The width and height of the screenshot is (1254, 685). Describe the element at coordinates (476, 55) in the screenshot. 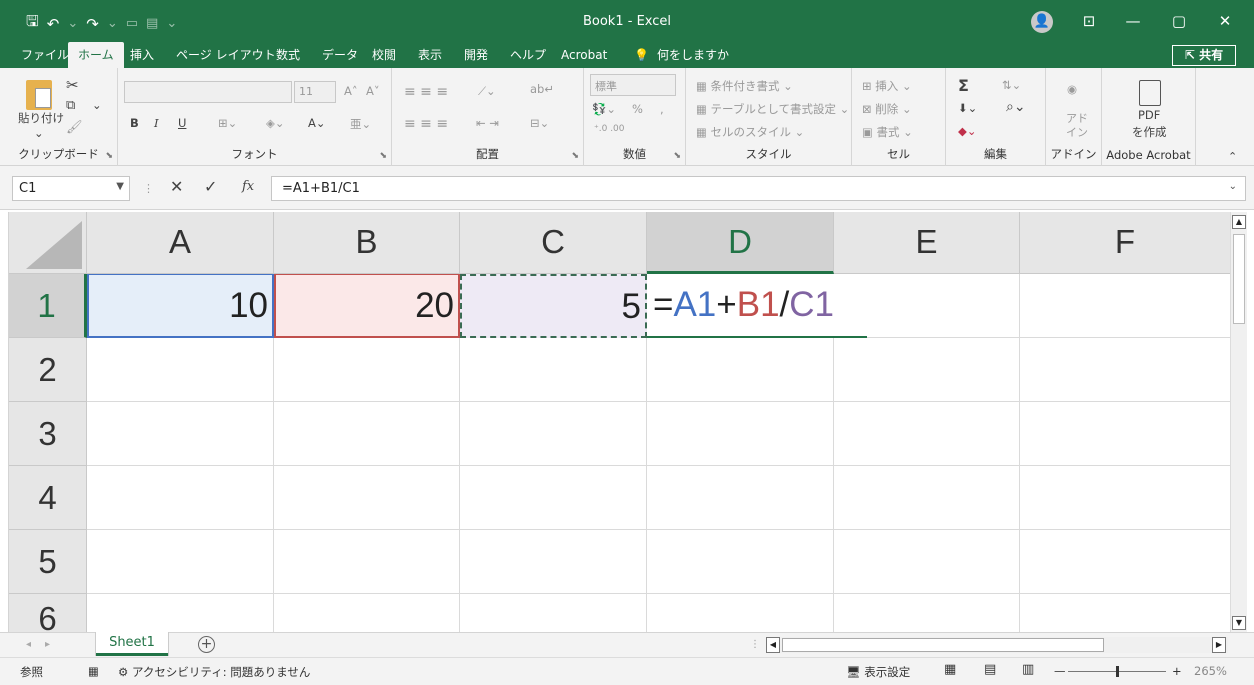

I see `tab-developer: 開発` at that location.